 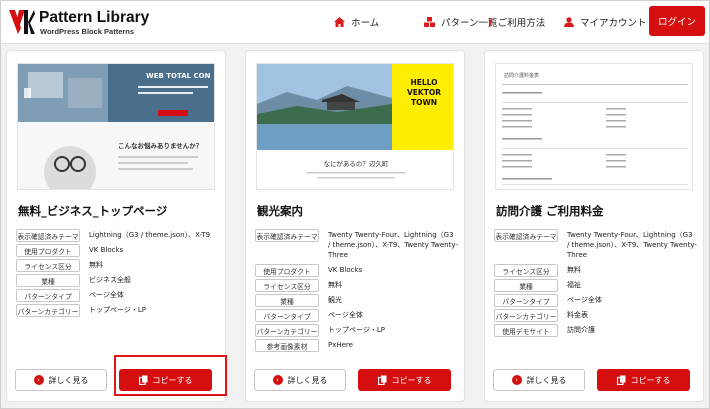 I want to click on pattern-thumbnail: HELLO VEKTOR TOWN なにがあるの？辺久町, so click(x=355, y=126).